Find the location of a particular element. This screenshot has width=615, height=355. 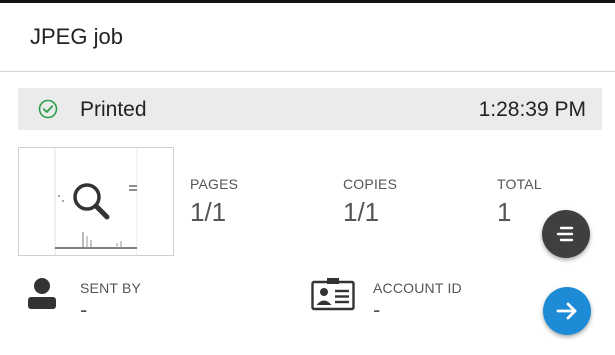

arrow-right-icon is located at coordinates (566, 311).